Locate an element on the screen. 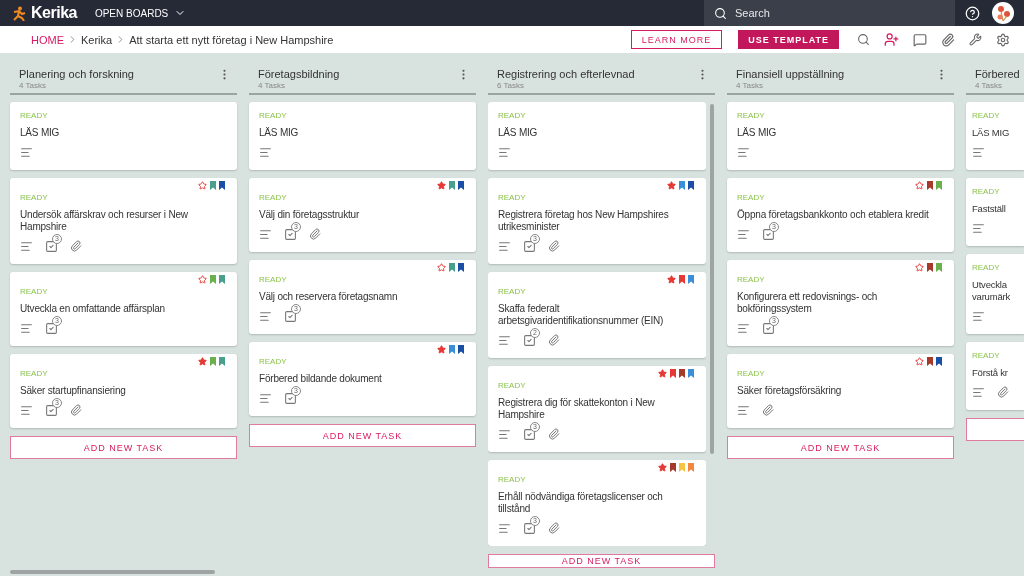 The width and height of the screenshot is (1024, 576). open-boards-menu: OPEN BOARDS is located at coordinates (140, 13).